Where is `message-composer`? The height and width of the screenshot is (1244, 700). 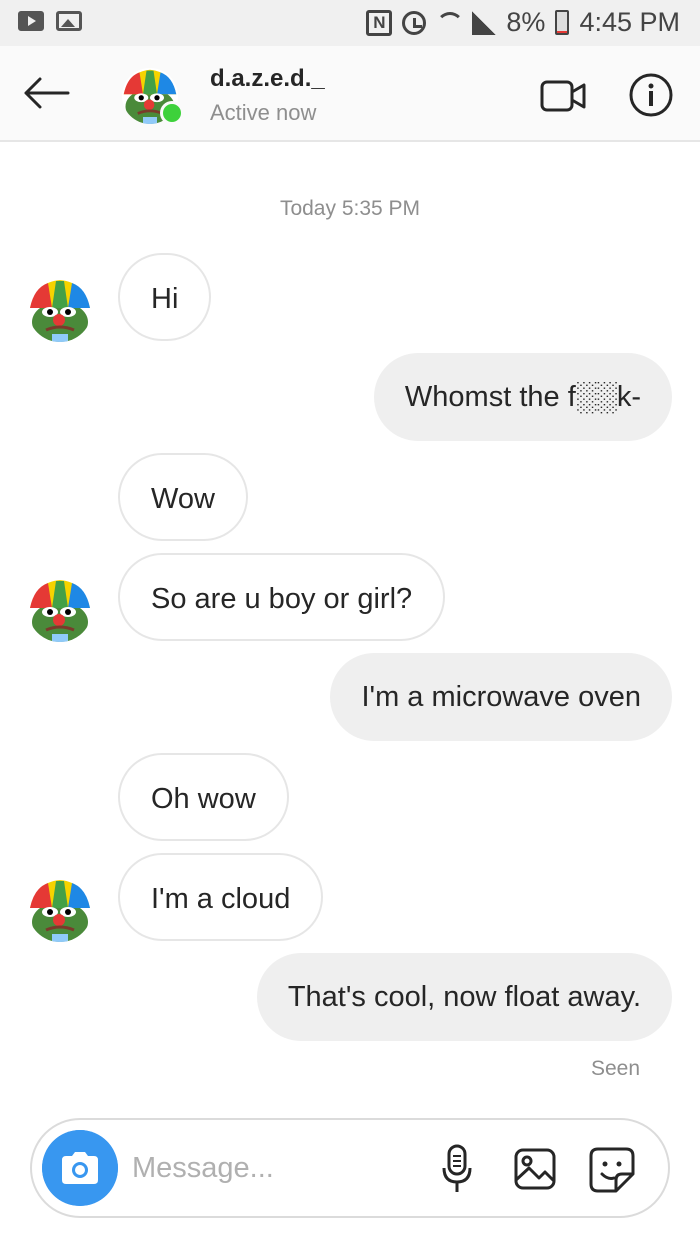 message-composer is located at coordinates (350, 1168).